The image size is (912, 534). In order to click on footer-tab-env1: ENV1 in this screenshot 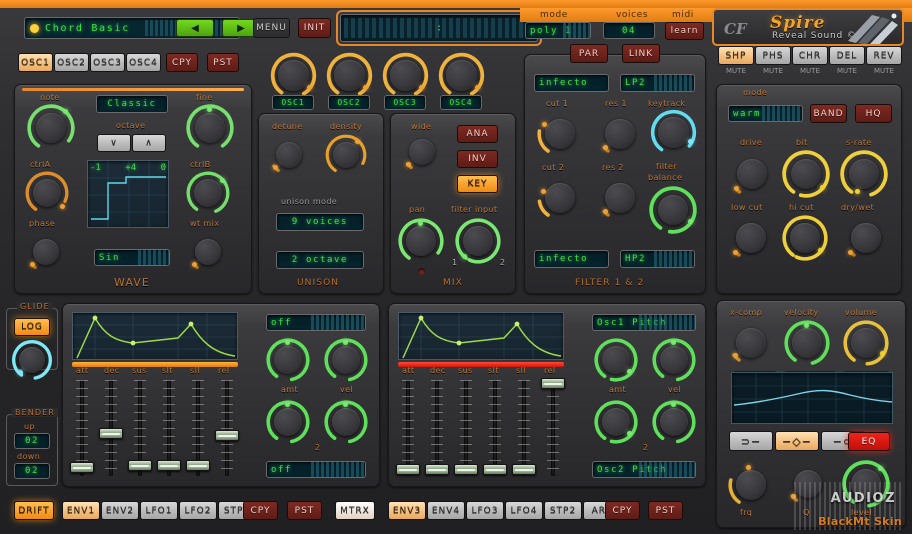, I will do `click(81, 510)`.